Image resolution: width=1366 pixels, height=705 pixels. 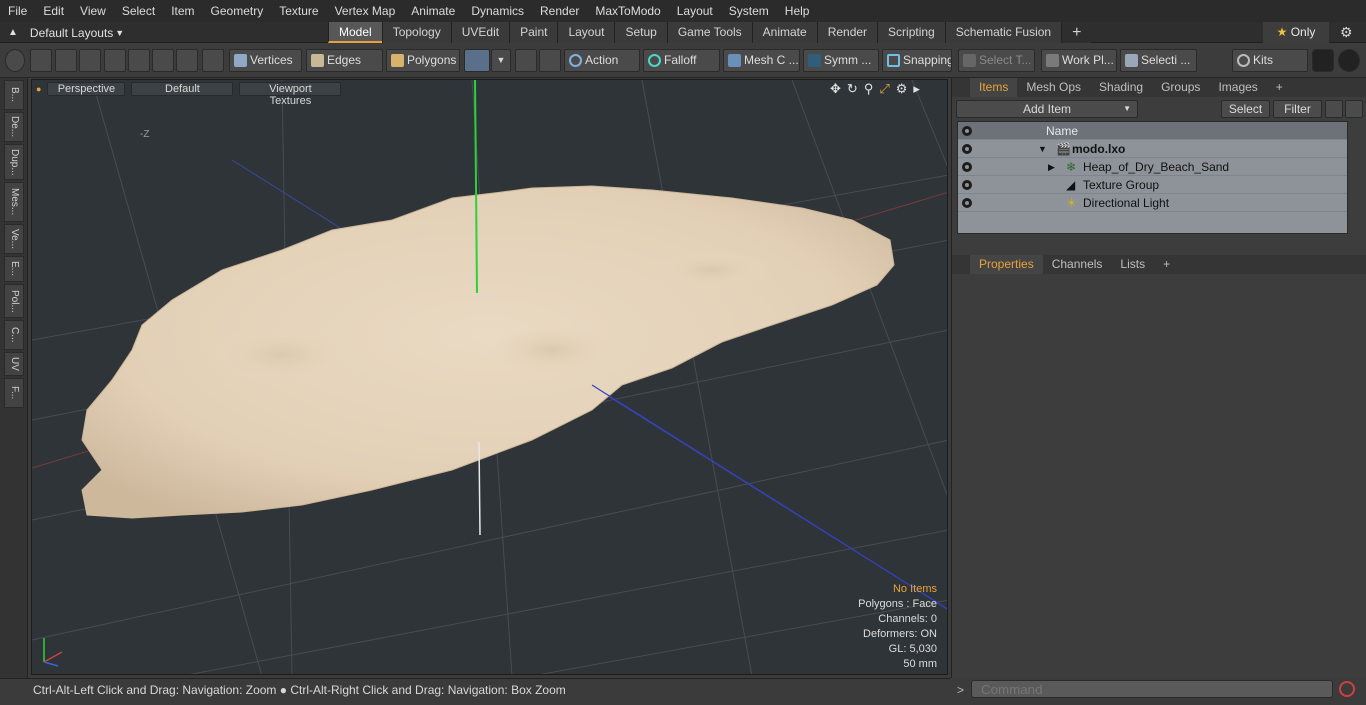 I want to click on tab-channels: Channels, so click(x=1077, y=264).